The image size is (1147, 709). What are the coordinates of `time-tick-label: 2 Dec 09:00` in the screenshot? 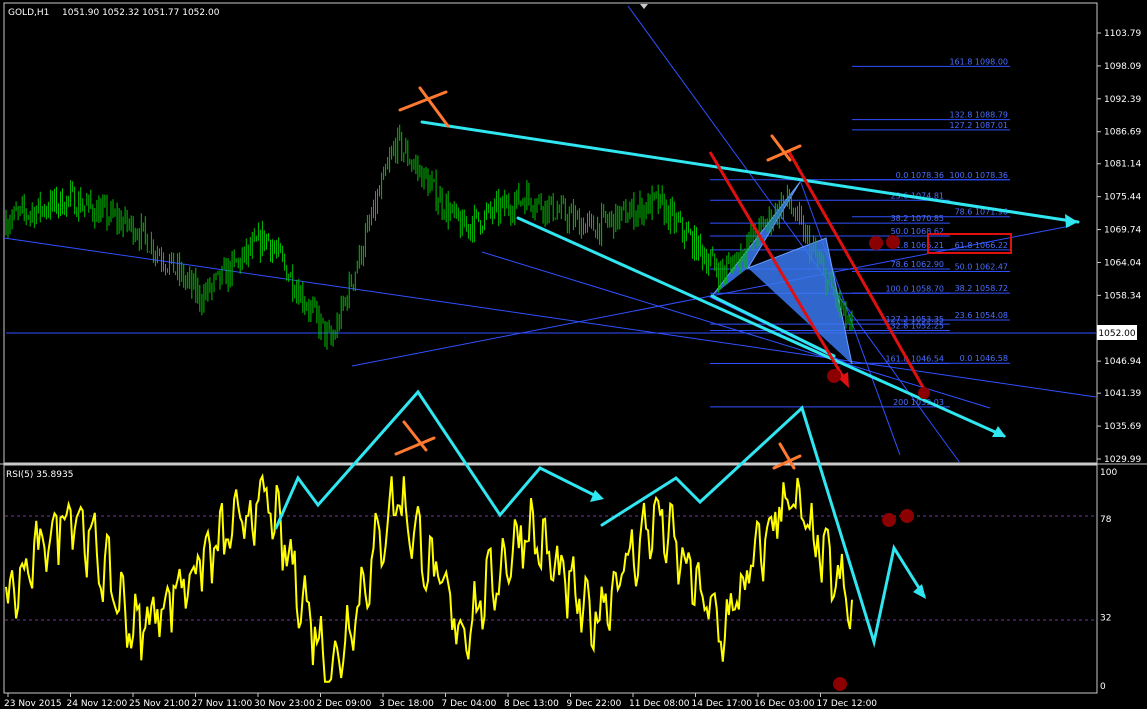 It's located at (344, 704).